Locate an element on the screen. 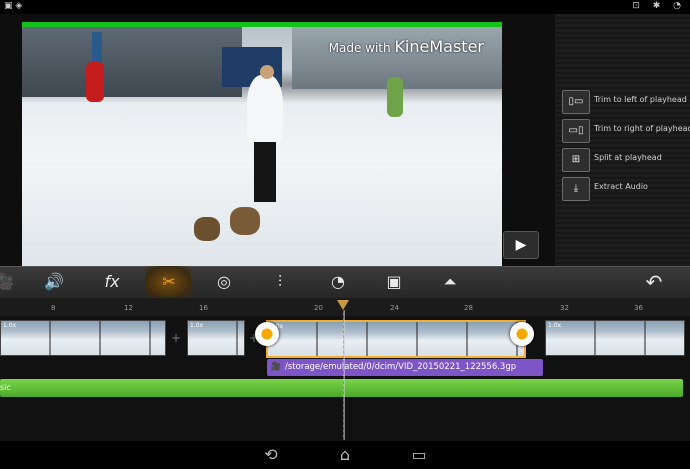 The height and width of the screenshot is (469, 690). speed-gauge-icon: ◔ is located at coordinates (338, 281).